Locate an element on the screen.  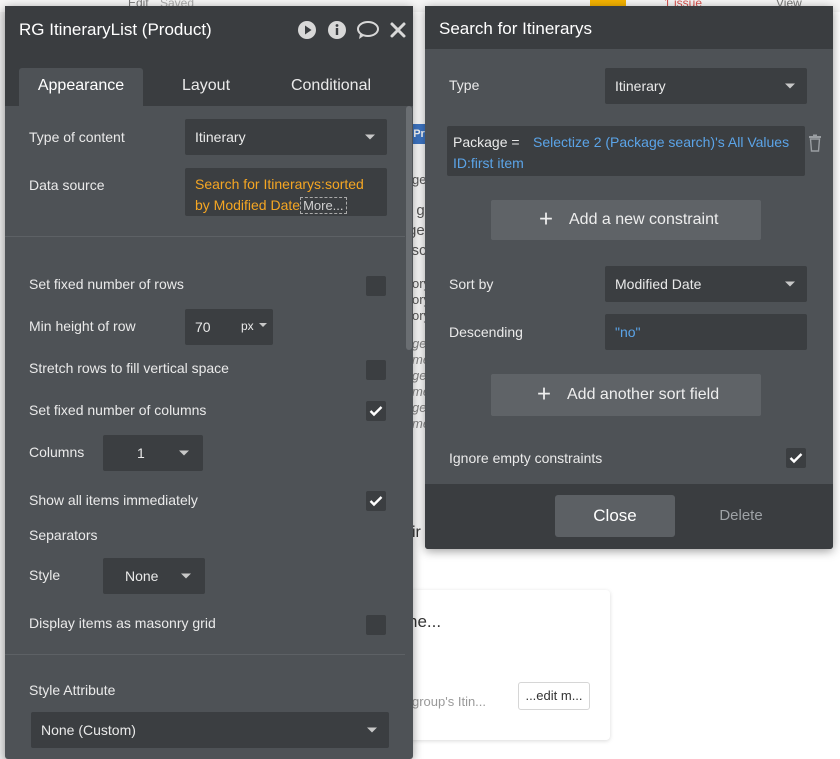
min-height-label: Min height of row is located at coordinates (82, 326).